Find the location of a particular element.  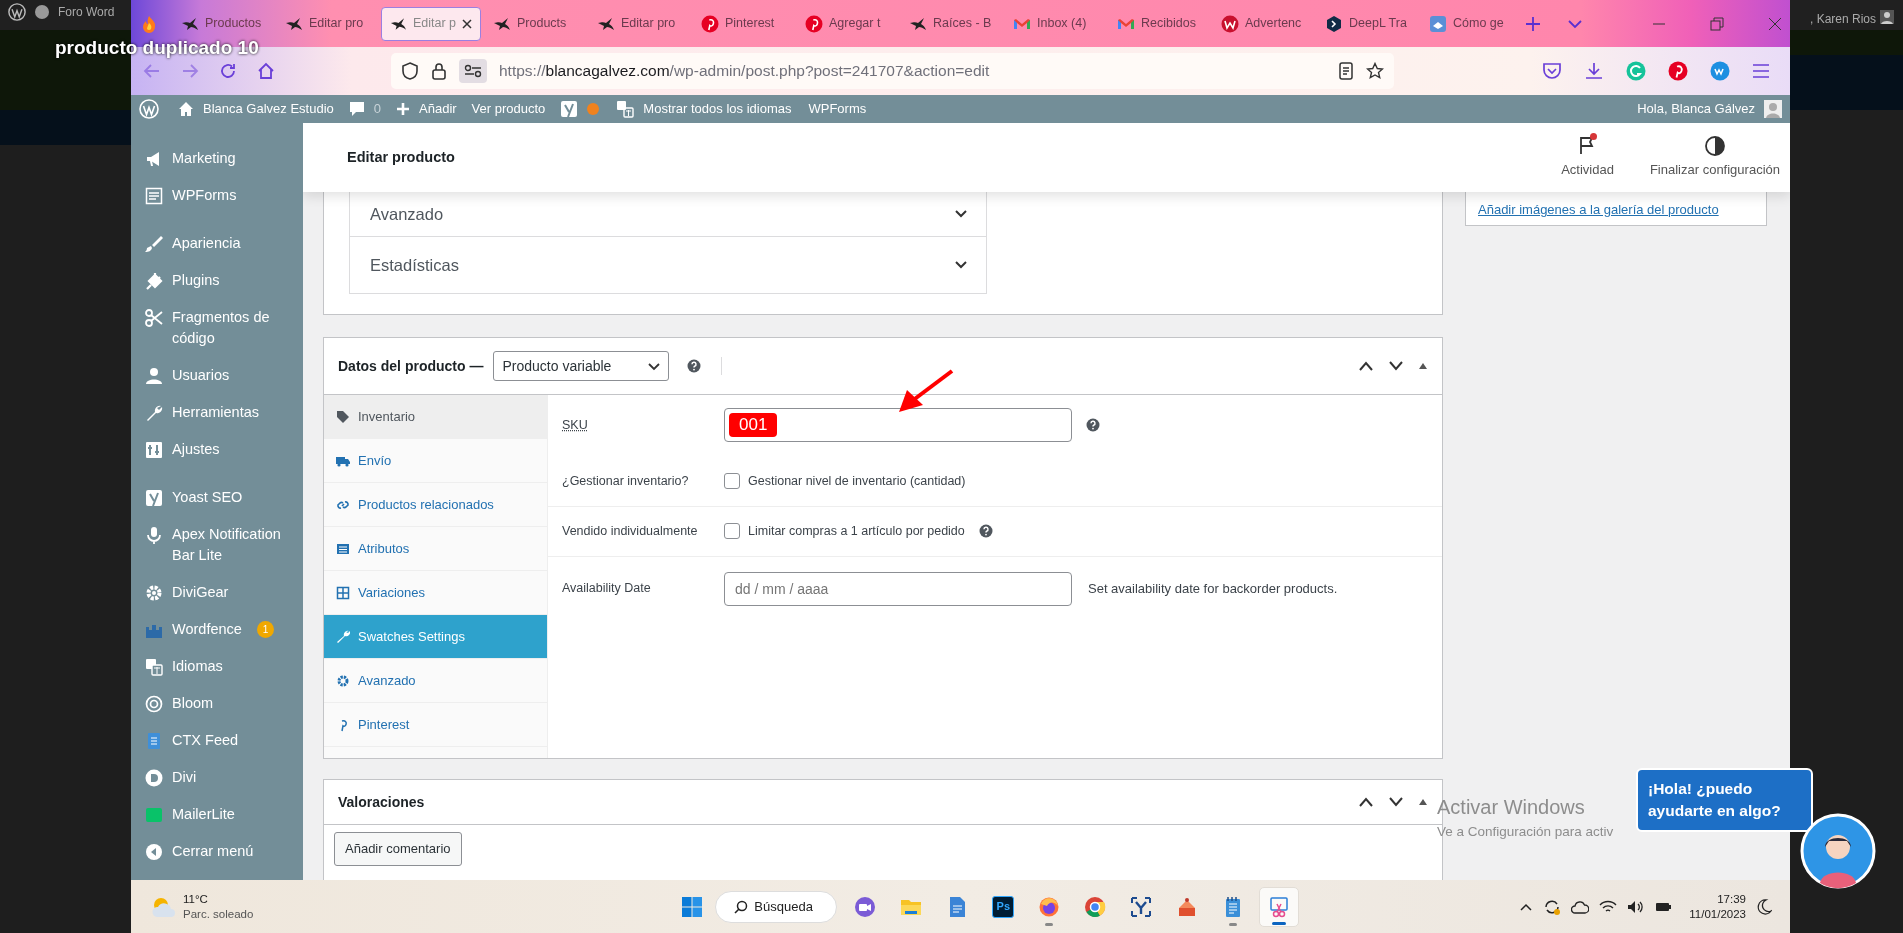

tab: Envío is located at coordinates (435, 461).